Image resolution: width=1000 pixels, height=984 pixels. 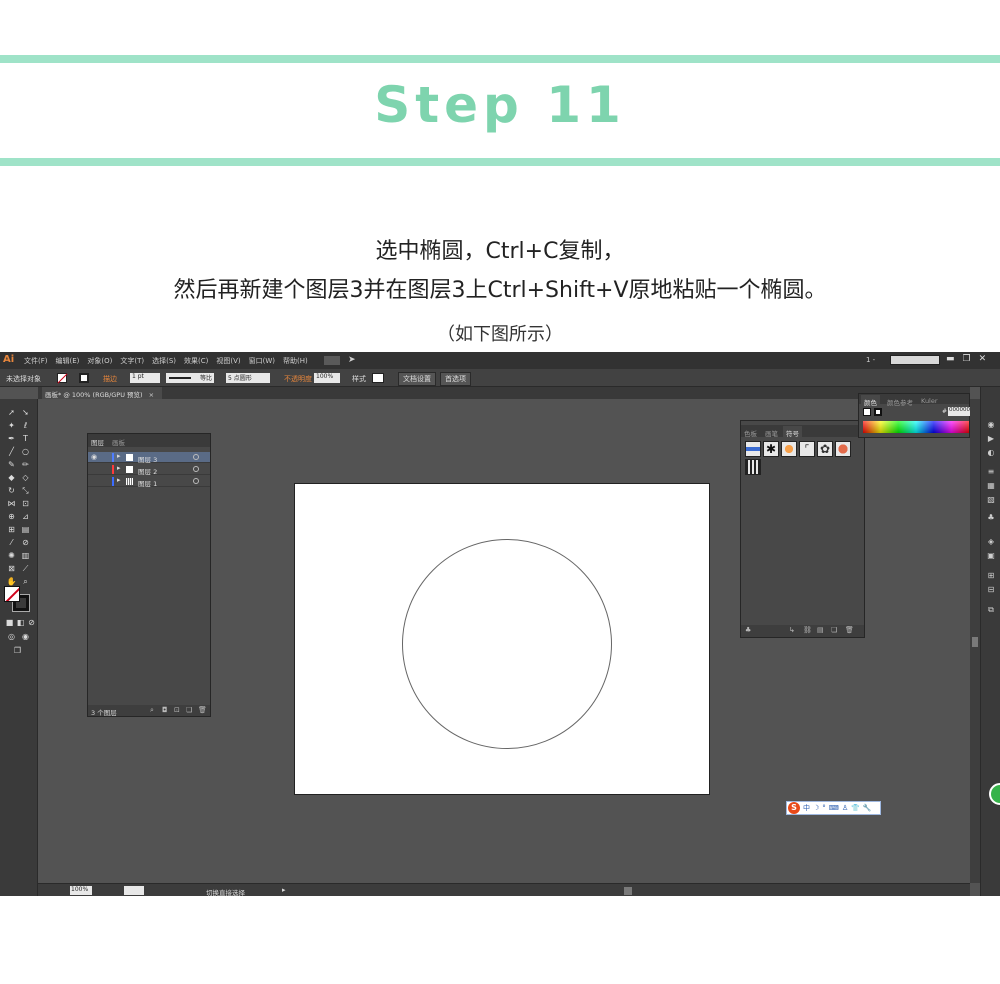 What do you see at coordinates (262, 361) in the screenshot?
I see `menu-window: 窗口(W)` at bounding box center [262, 361].